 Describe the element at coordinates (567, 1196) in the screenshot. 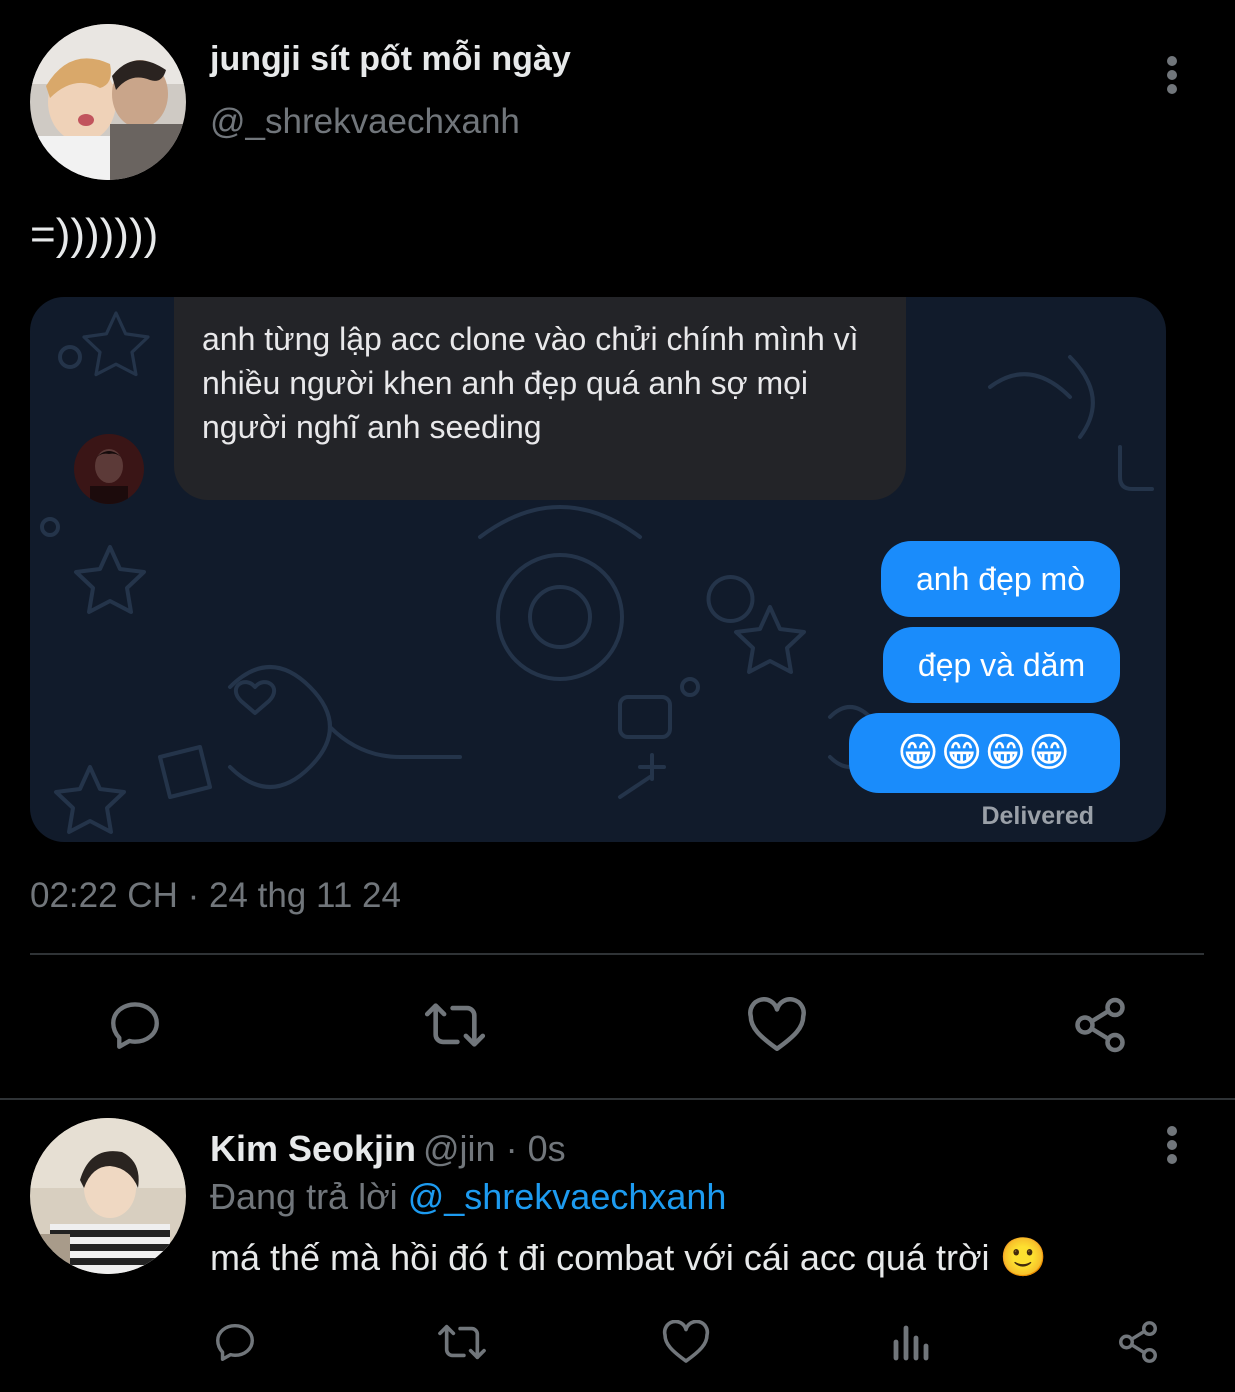

I see `replying-to-mention: @_shrekvaechxanh` at that location.